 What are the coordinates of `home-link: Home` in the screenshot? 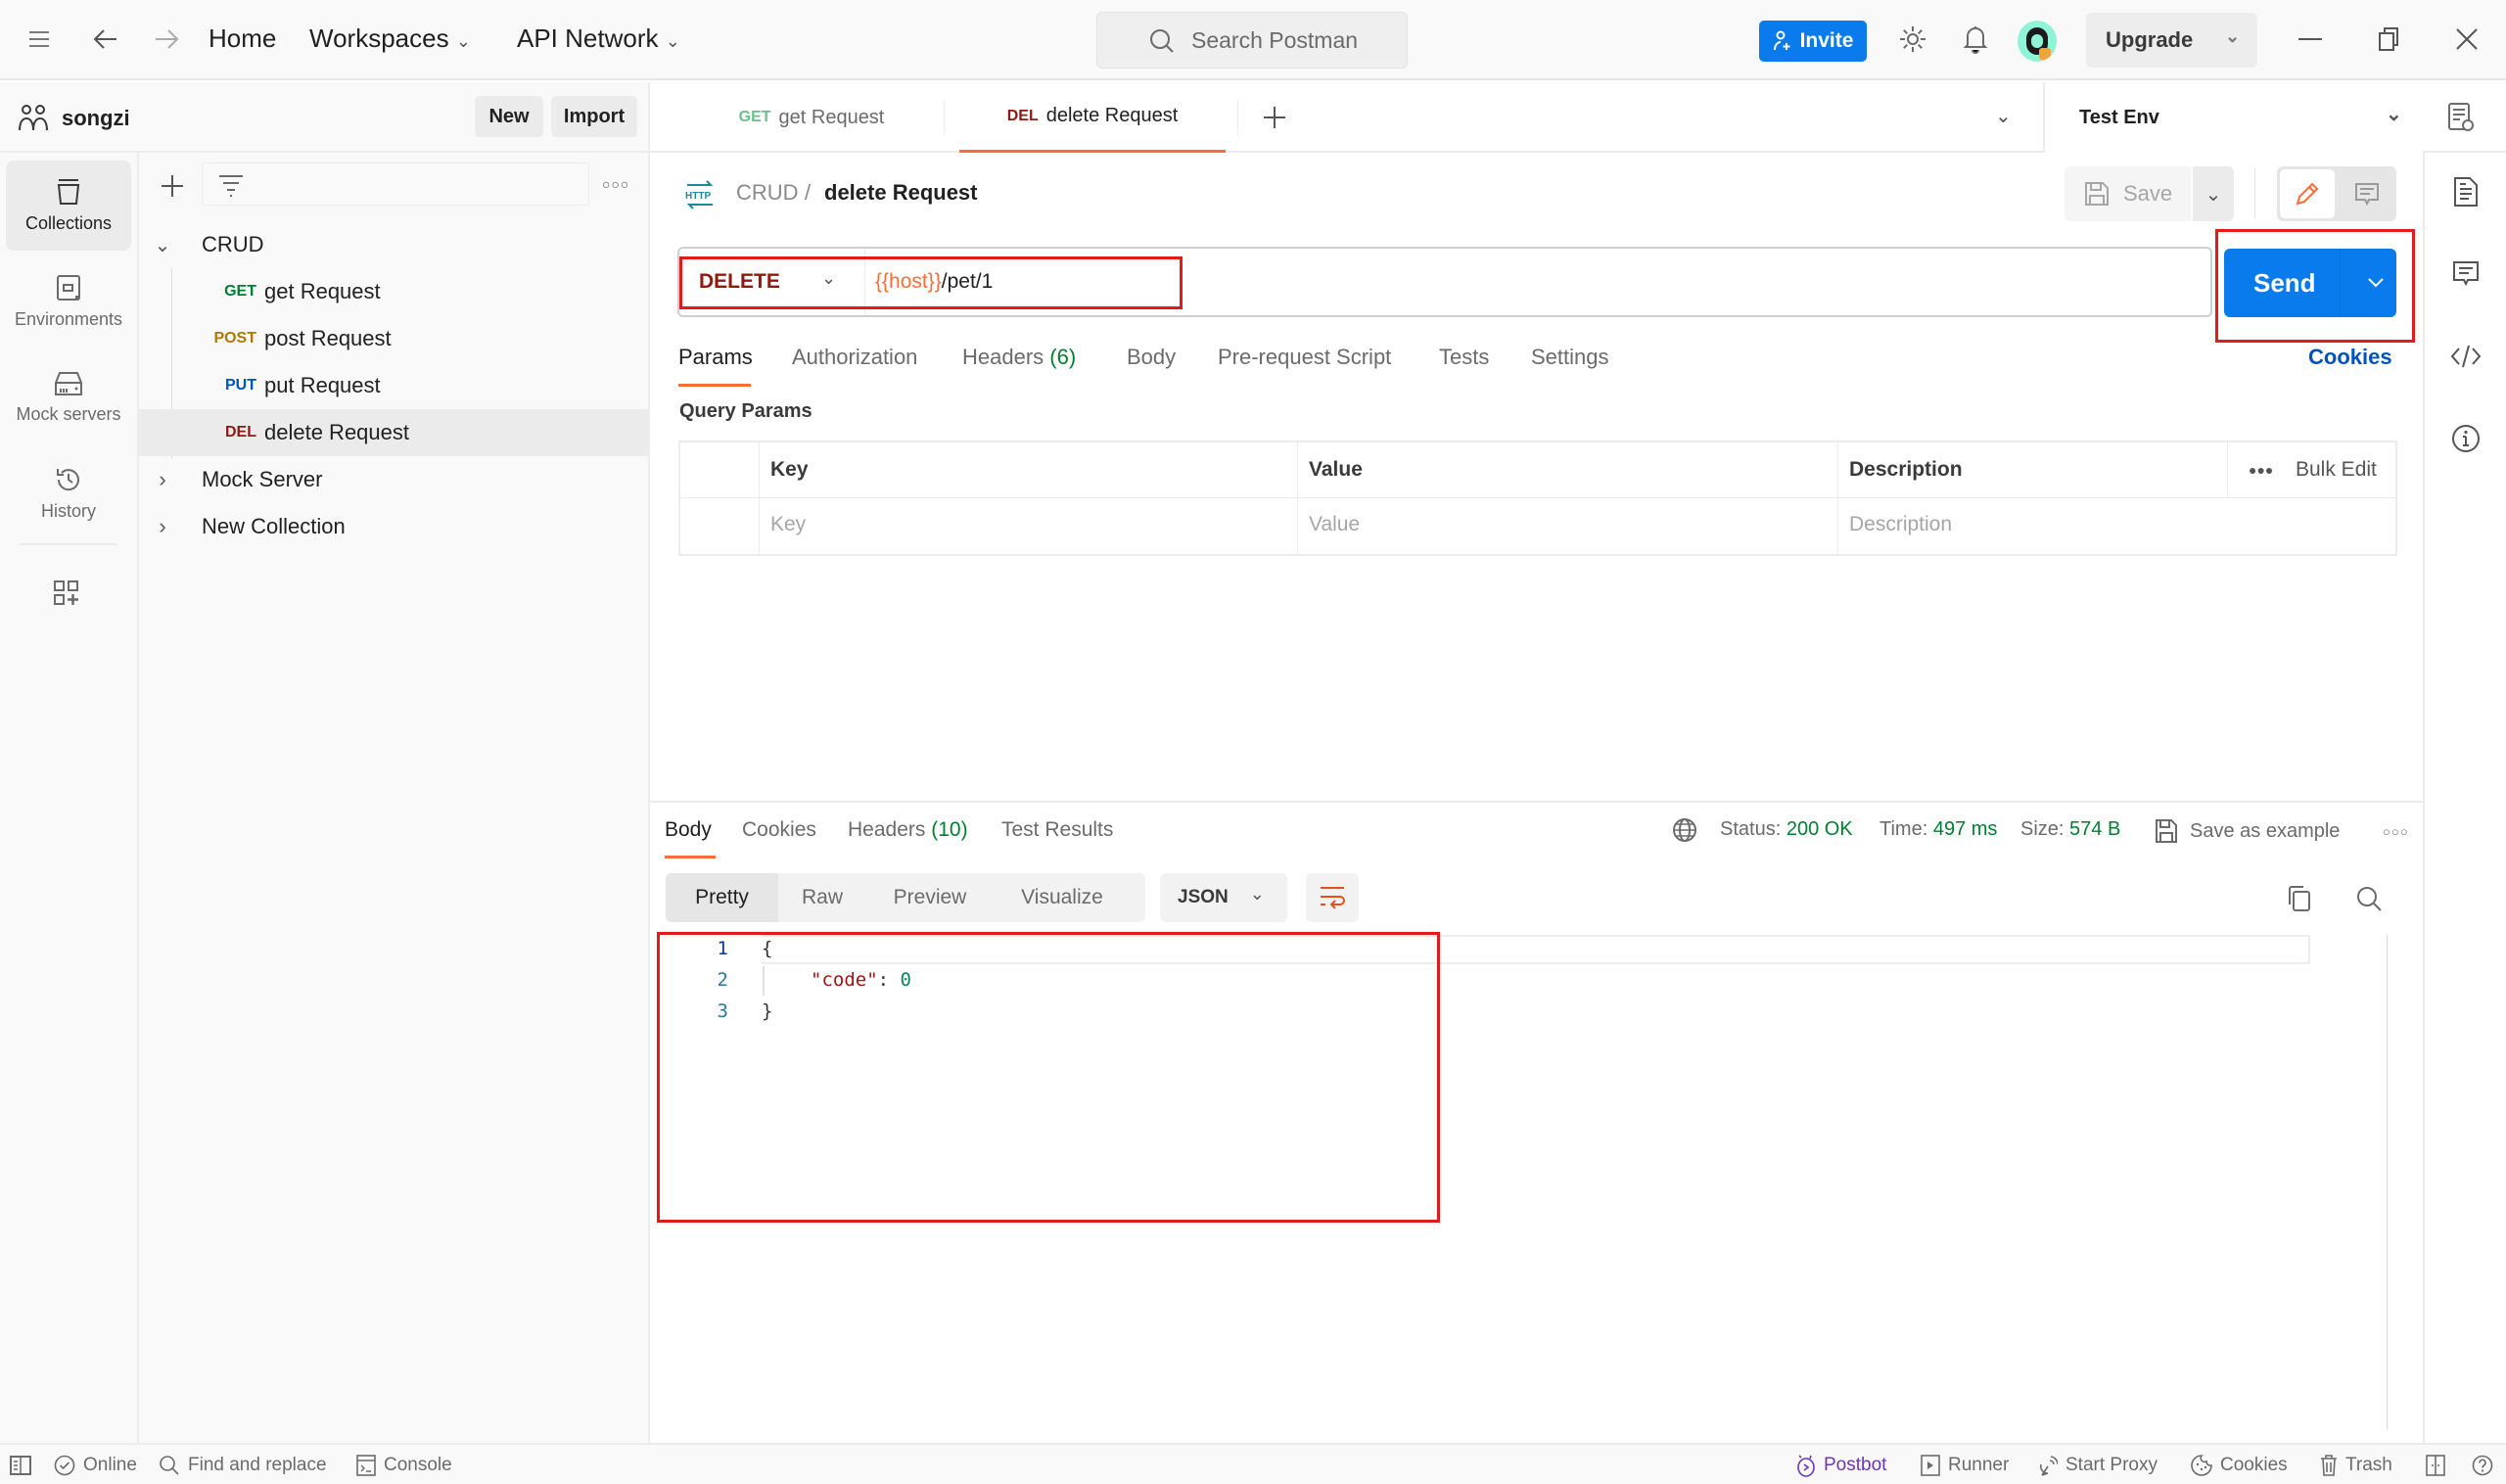 It's located at (242, 38).